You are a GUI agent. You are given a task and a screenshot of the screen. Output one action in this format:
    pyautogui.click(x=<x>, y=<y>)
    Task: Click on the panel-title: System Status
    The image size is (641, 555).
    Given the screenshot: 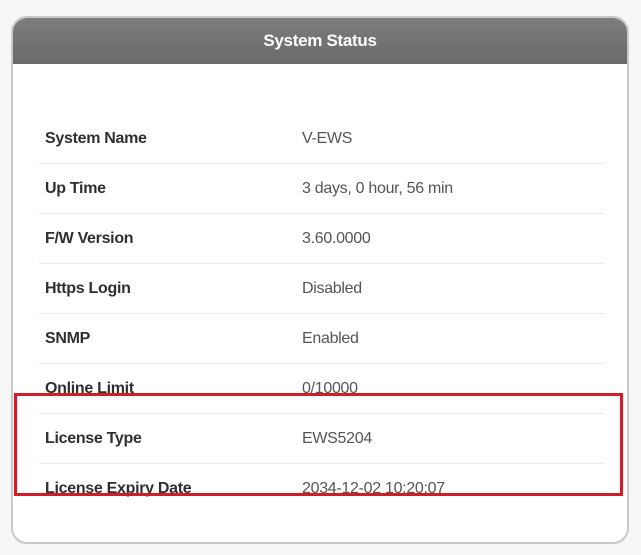 What is the action you would take?
    pyautogui.click(x=320, y=40)
    